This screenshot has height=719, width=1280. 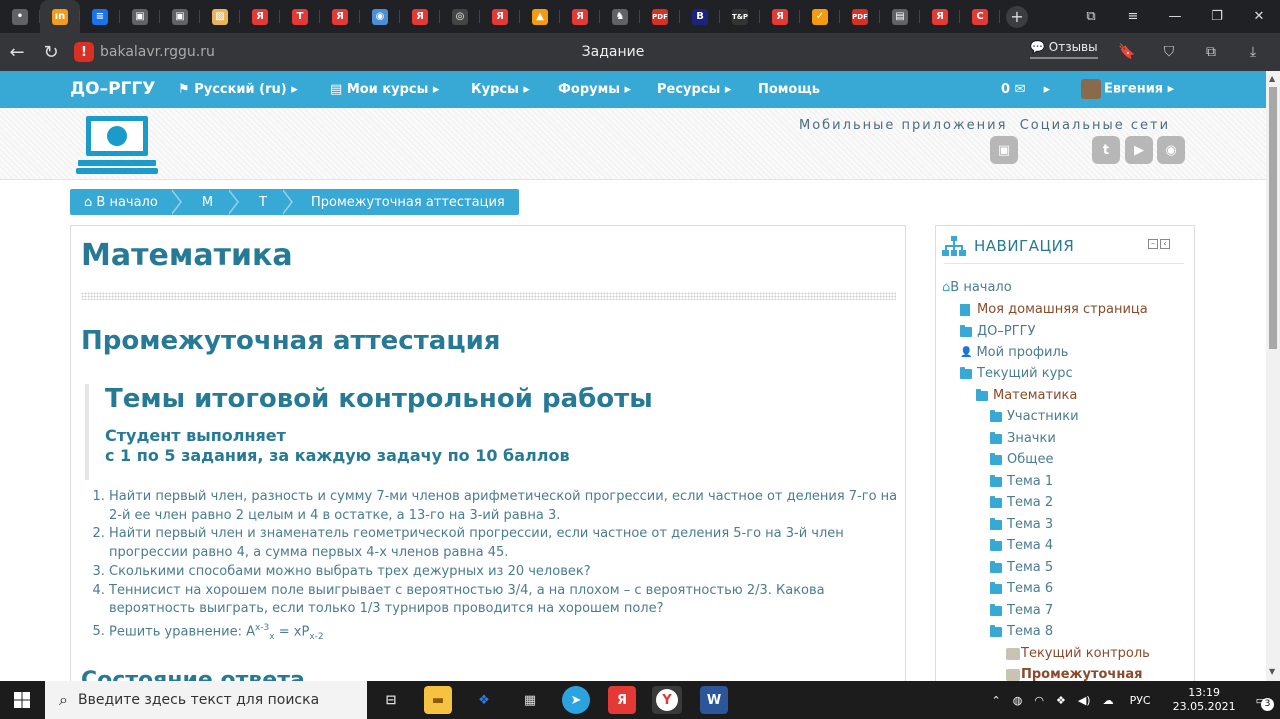 I want to click on breadcrumb-home: ⌂ В начало, so click(x=121, y=202).